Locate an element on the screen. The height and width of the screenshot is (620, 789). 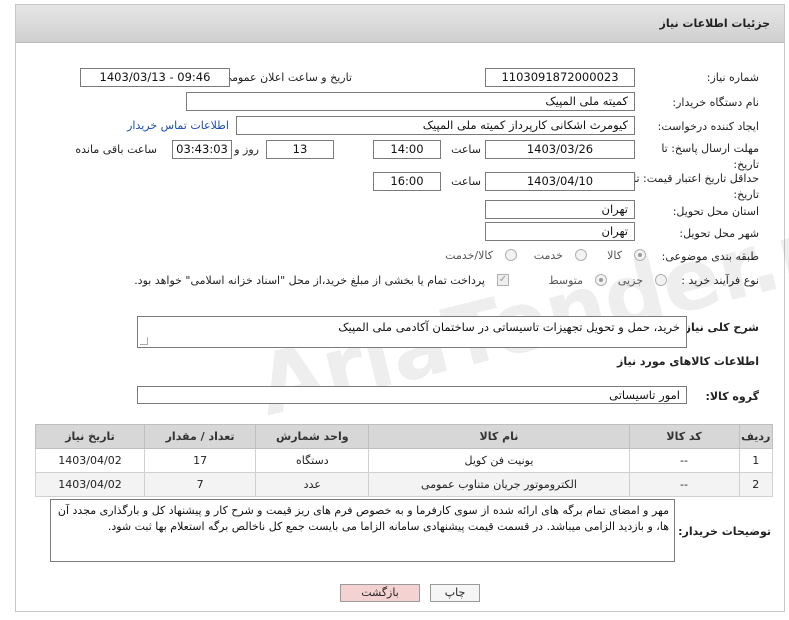
resize-handle-icon is located at coordinates (144, 341).